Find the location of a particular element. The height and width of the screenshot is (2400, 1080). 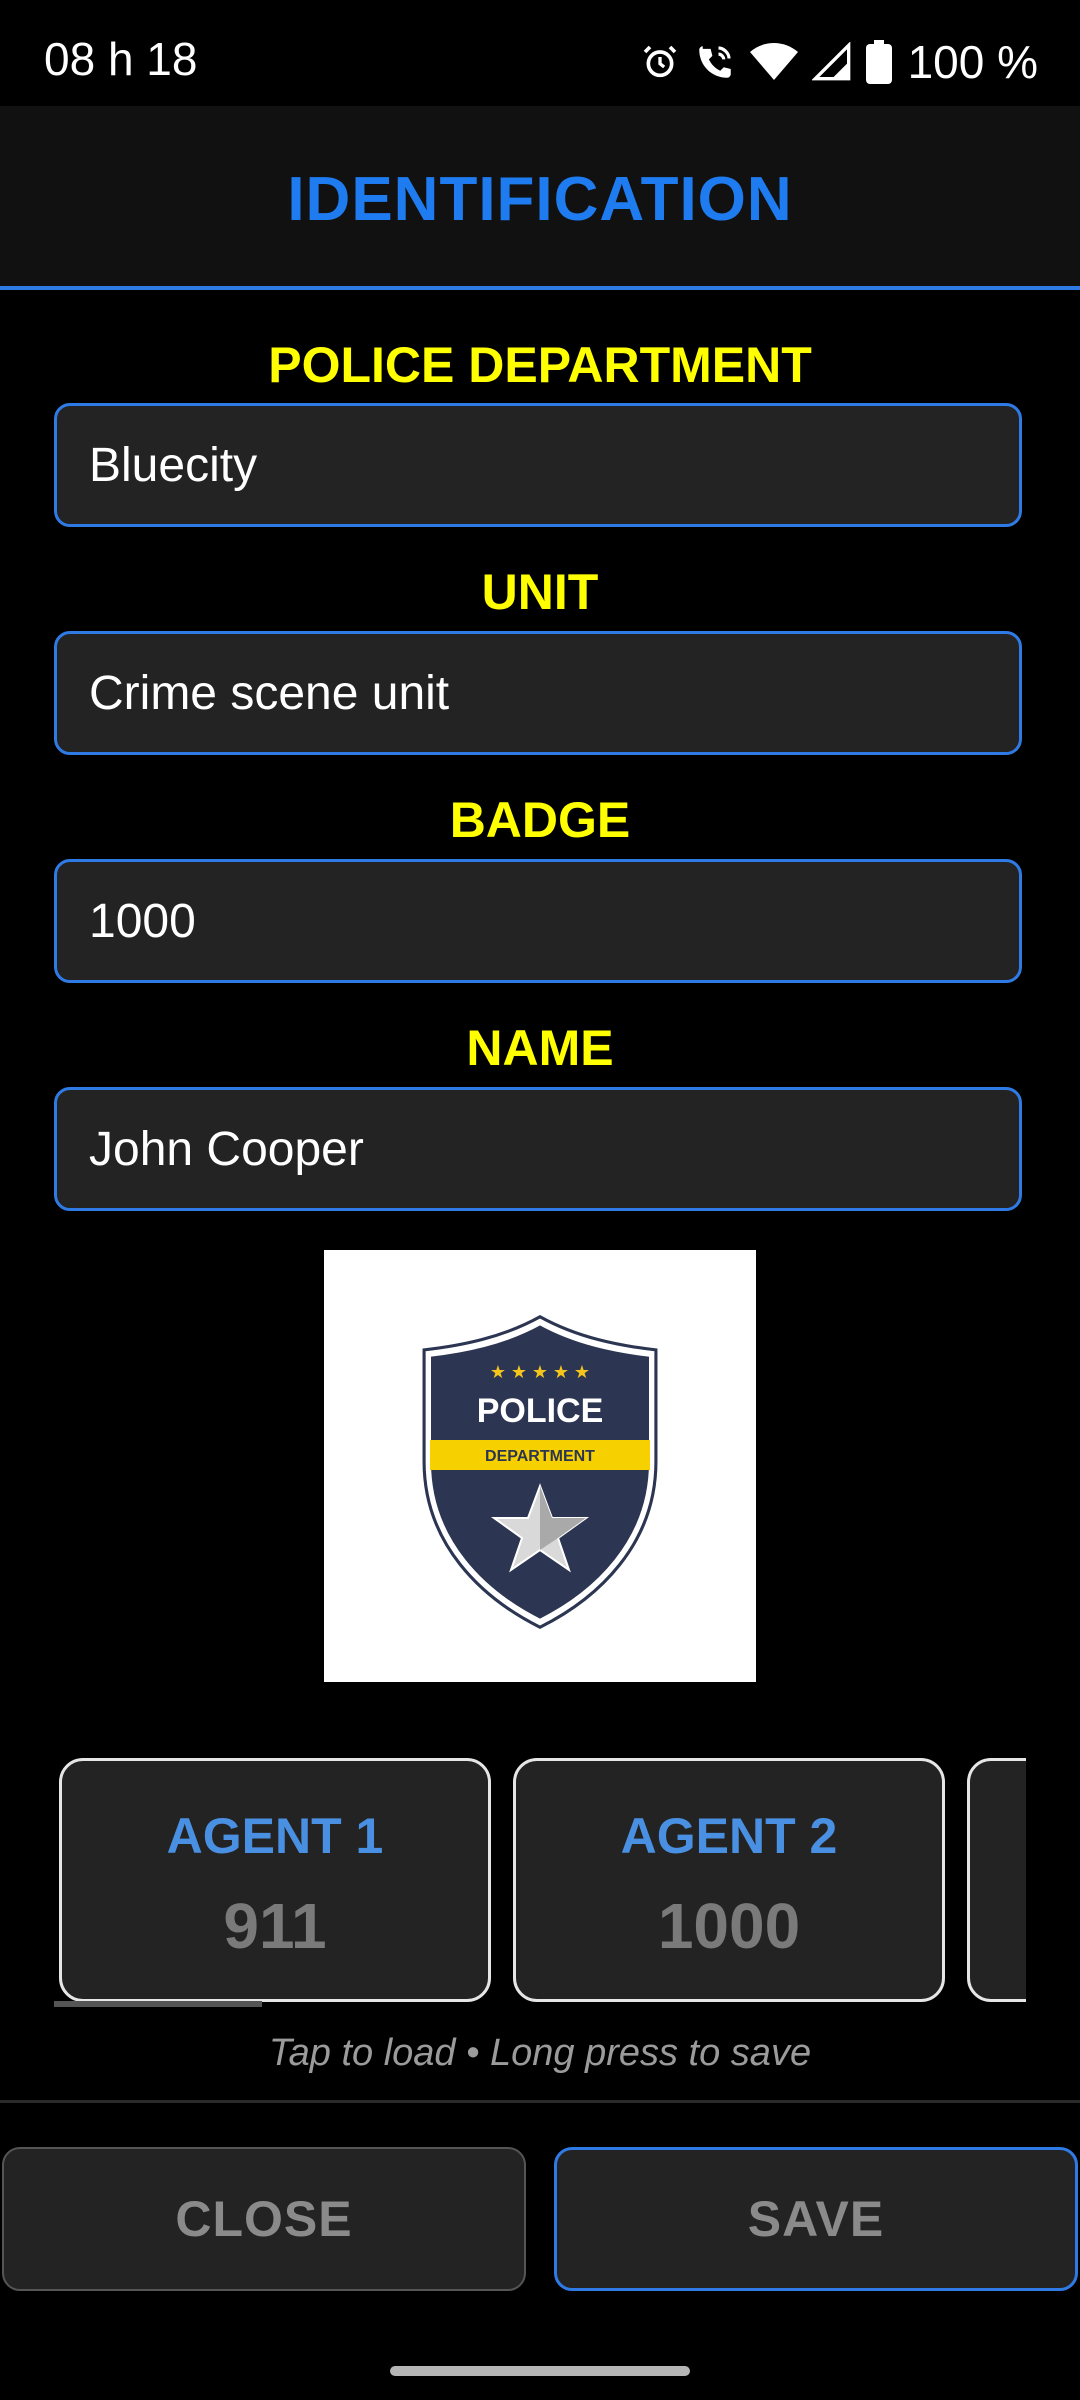

police-shield-icon: ★ ★ ★ ★ ★ POLICE DEPARTMENT is located at coordinates (540, 1471).